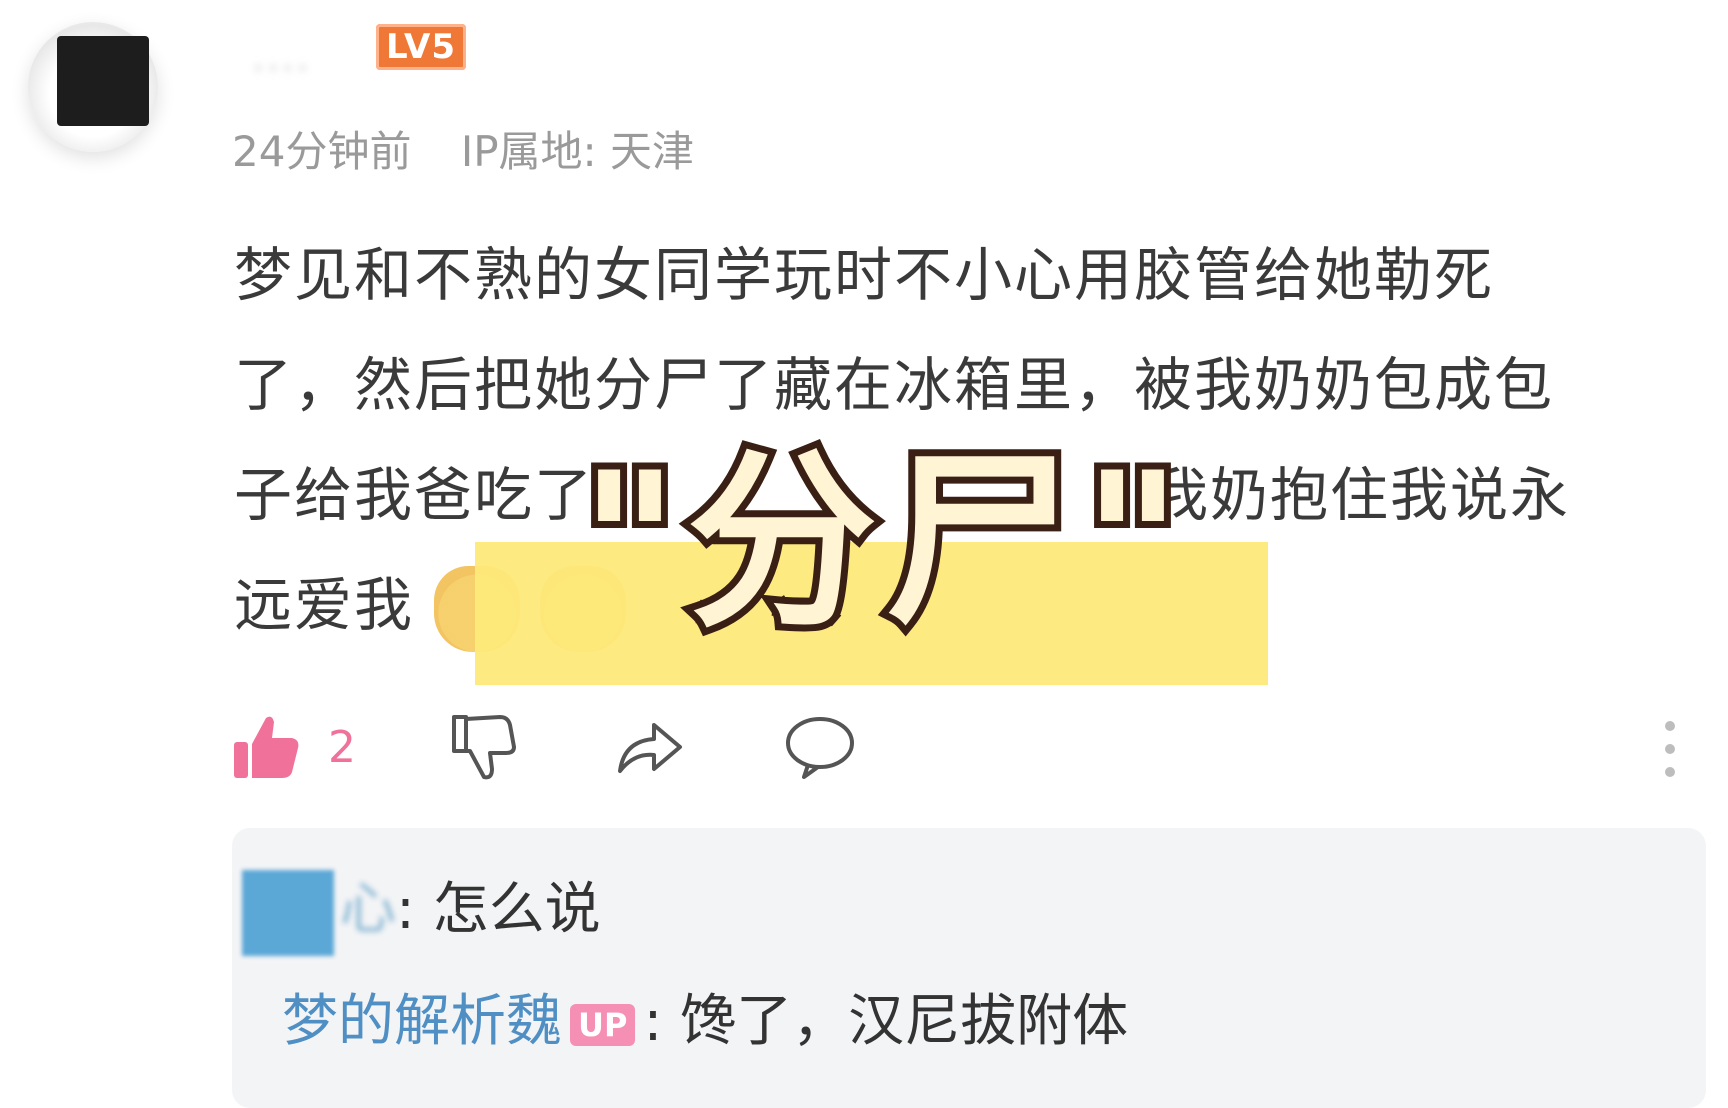 Image resolution: width=1728 pixels, height=1108 pixels. What do you see at coordinates (422, 1021) in the screenshot?
I see `reply-username: 梦的解析魏` at bounding box center [422, 1021].